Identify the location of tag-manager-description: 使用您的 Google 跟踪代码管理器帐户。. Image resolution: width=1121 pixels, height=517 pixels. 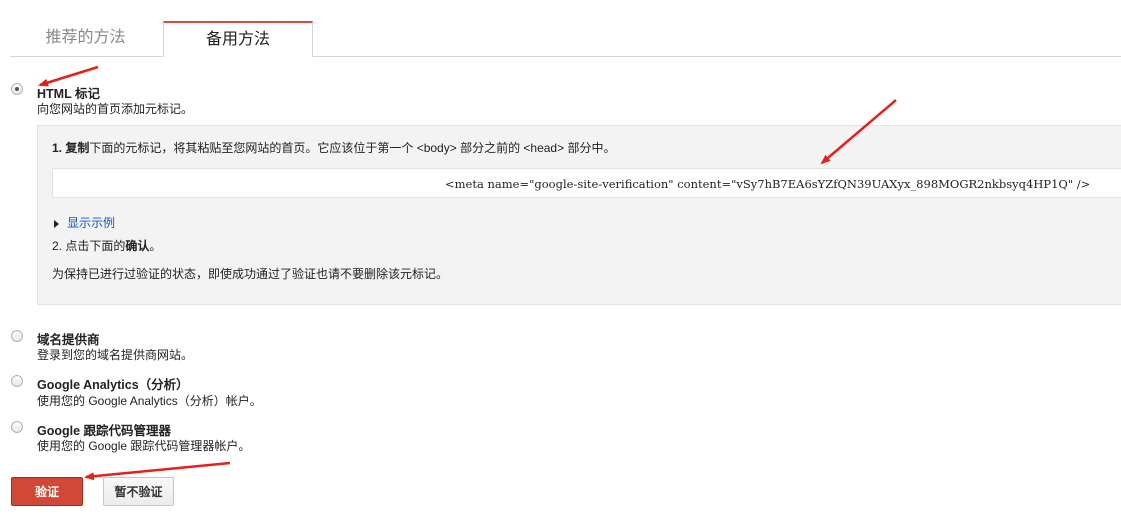
(144, 446).